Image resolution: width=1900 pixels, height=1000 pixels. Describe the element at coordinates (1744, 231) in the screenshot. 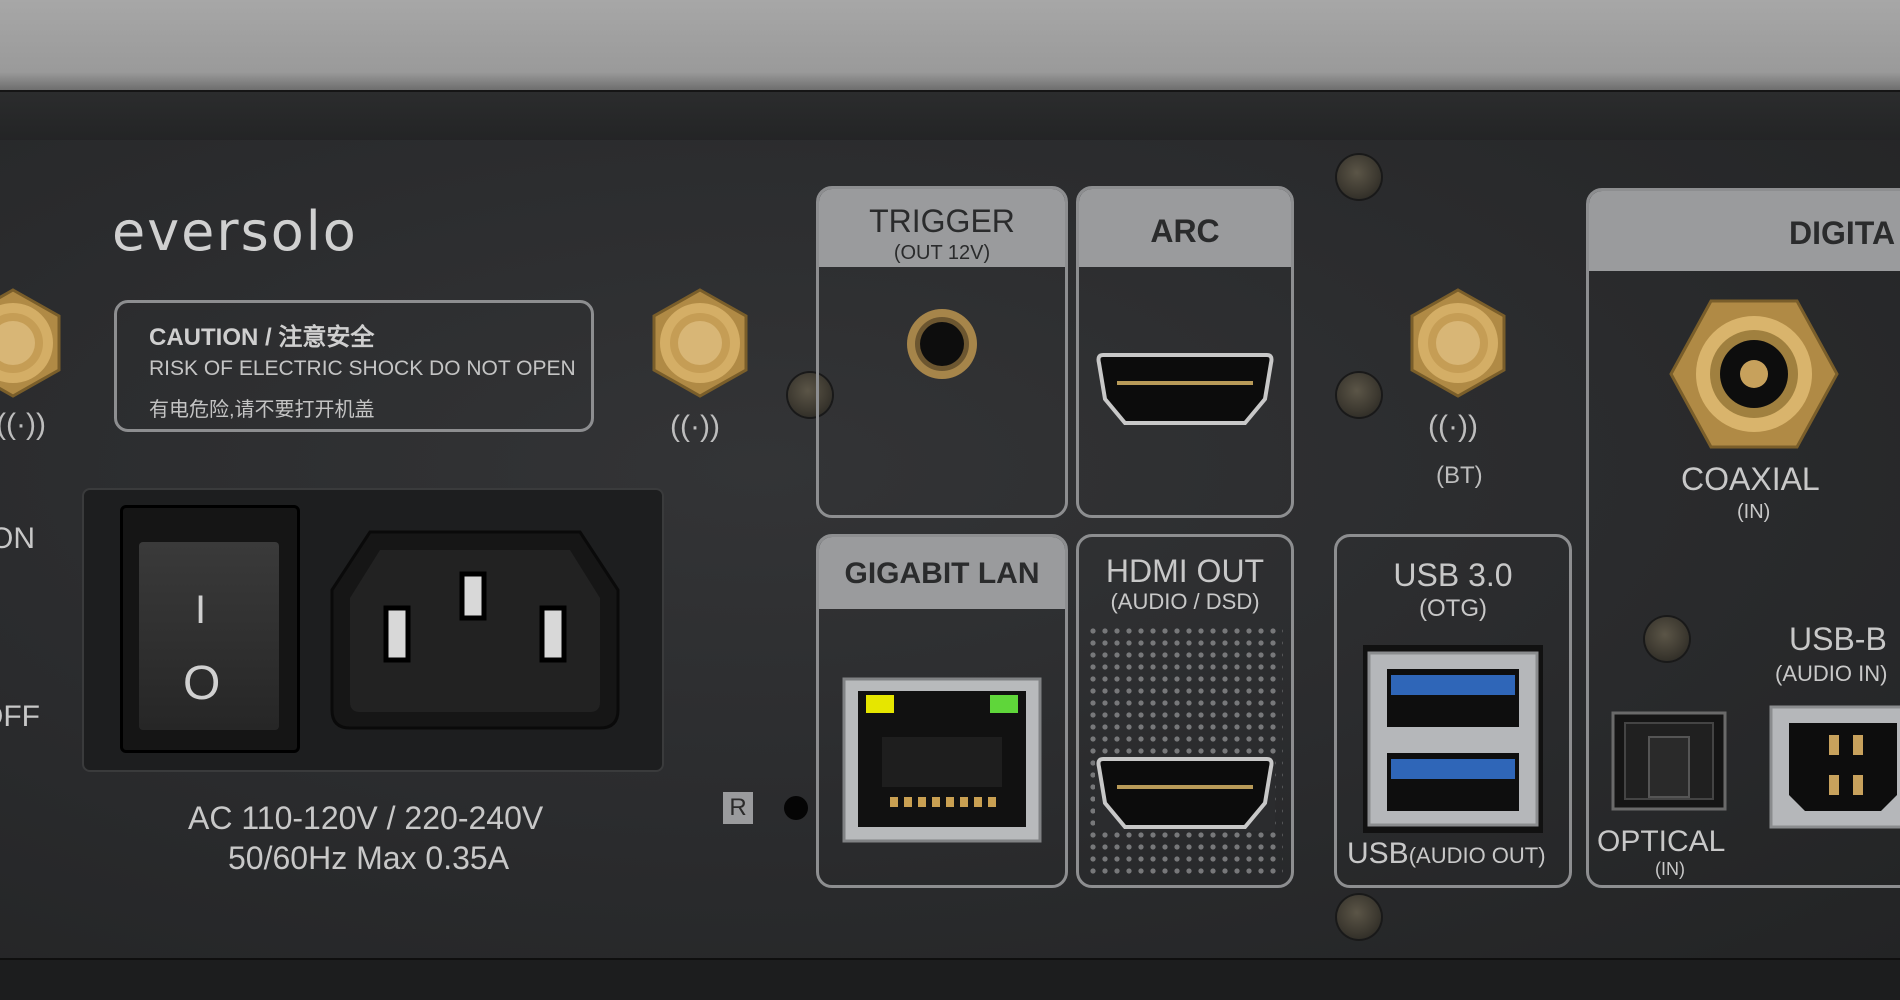

I see `digital-header: DIGITA` at that location.